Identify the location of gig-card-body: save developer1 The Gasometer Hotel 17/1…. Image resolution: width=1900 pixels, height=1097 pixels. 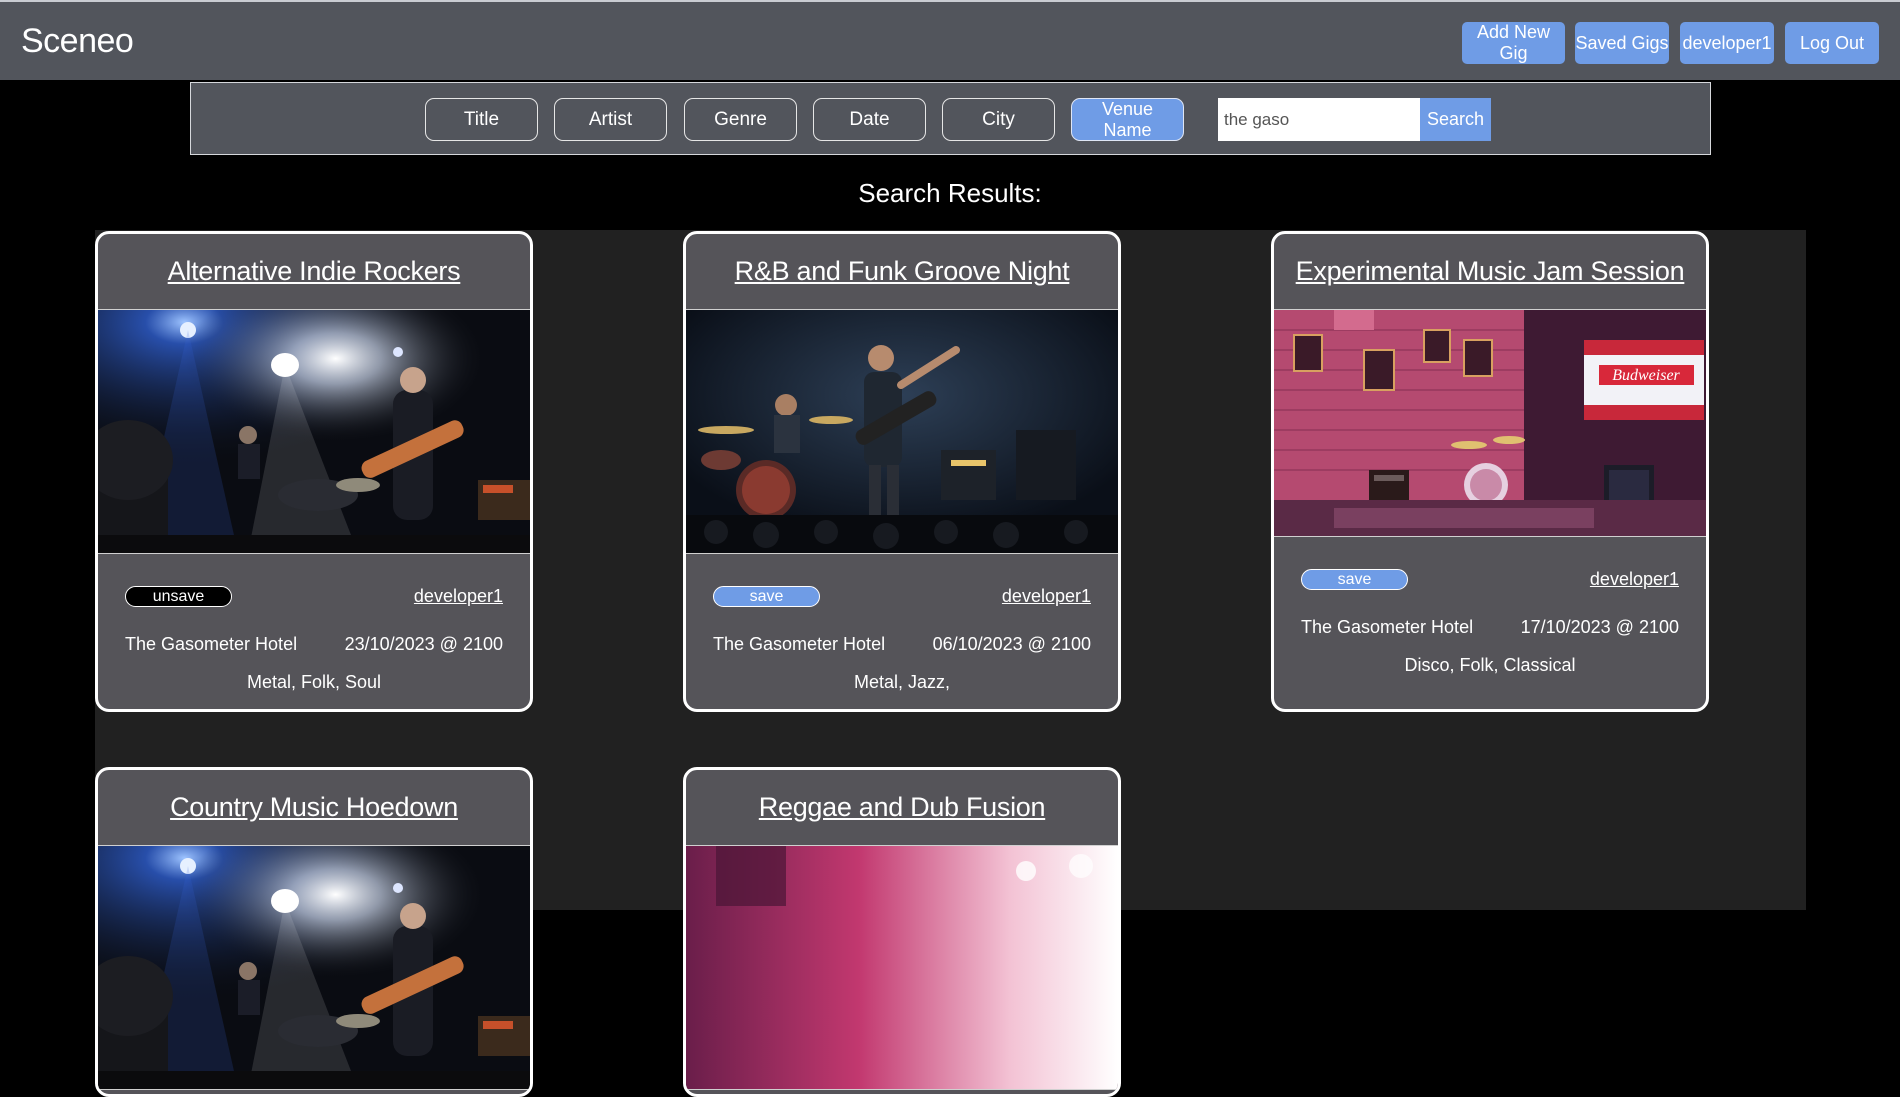
(1490, 623).